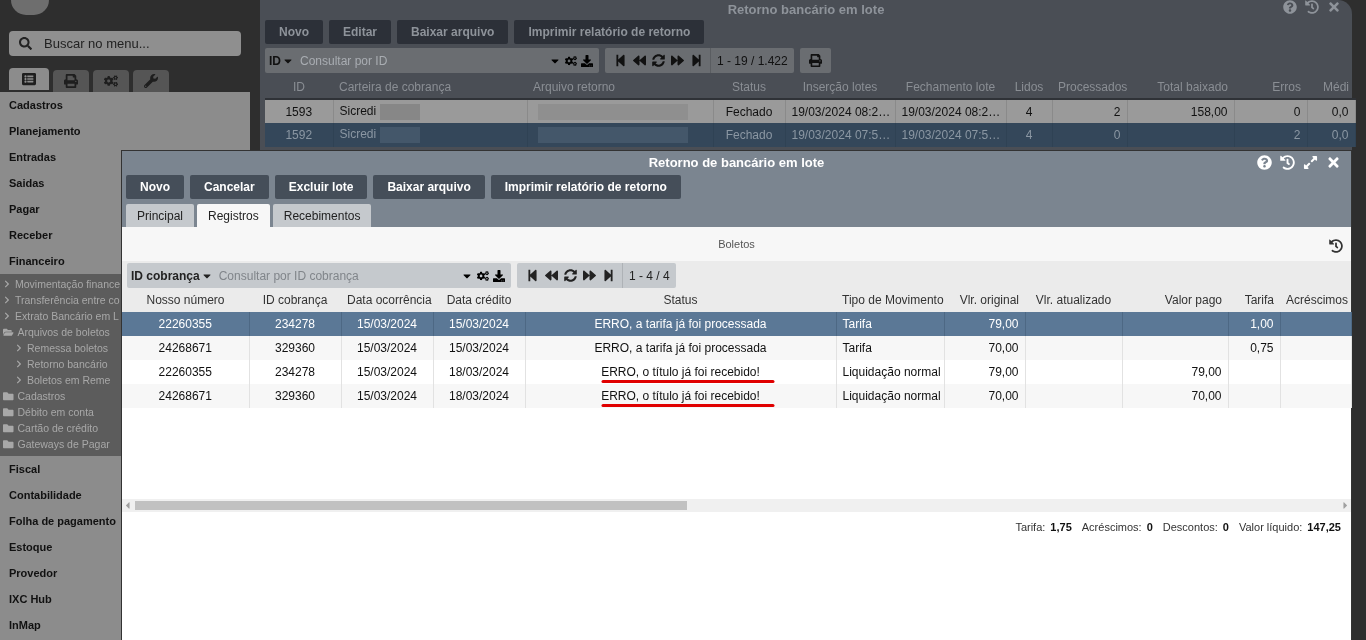 Image resolution: width=1366 pixels, height=640 pixels. I want to click on total-label: Valor líquido:, so click(1270, 526).